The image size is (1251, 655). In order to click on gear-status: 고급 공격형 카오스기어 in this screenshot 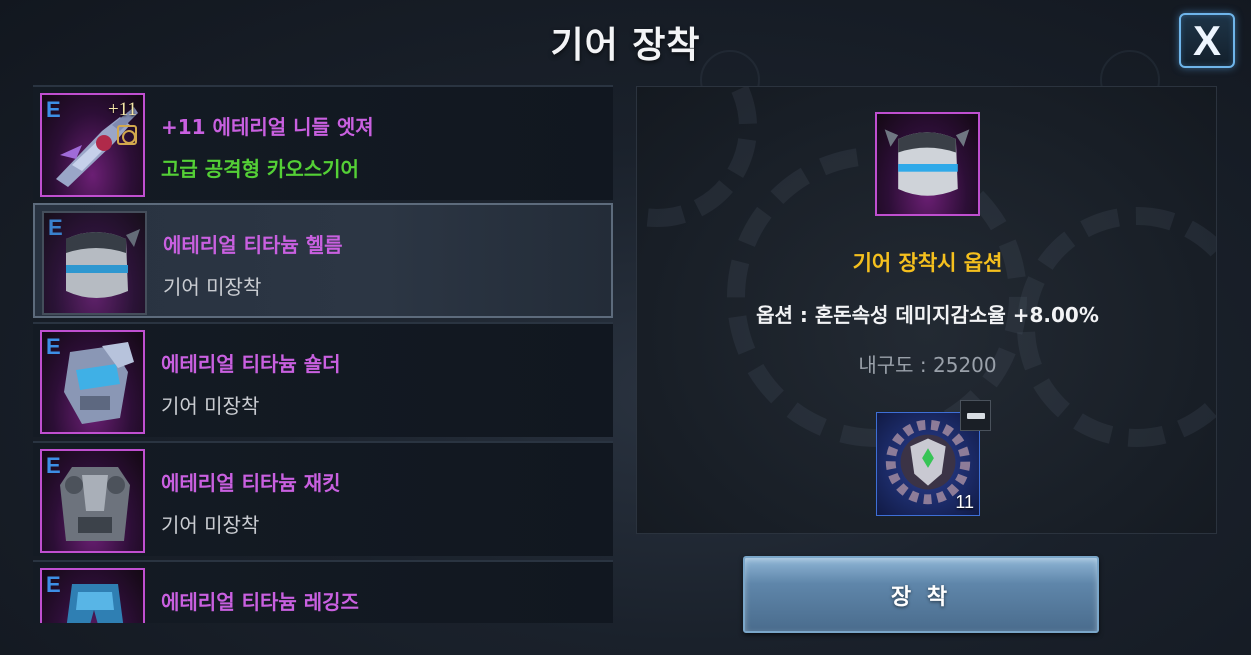, I will do `click(260, 169)`.